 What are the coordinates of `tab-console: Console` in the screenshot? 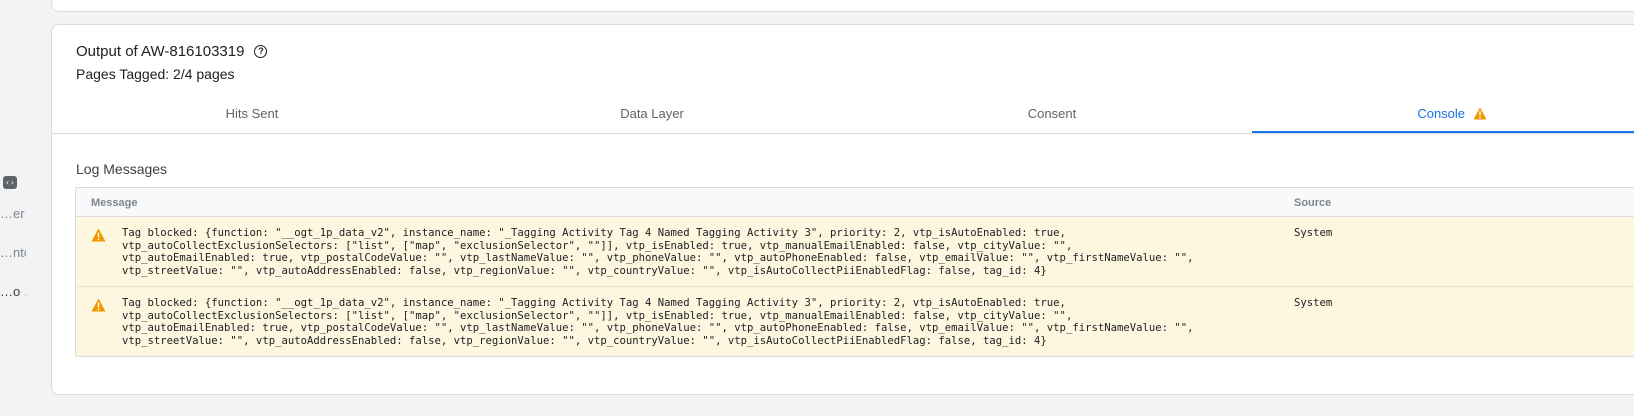 It's located at (1443, 115).